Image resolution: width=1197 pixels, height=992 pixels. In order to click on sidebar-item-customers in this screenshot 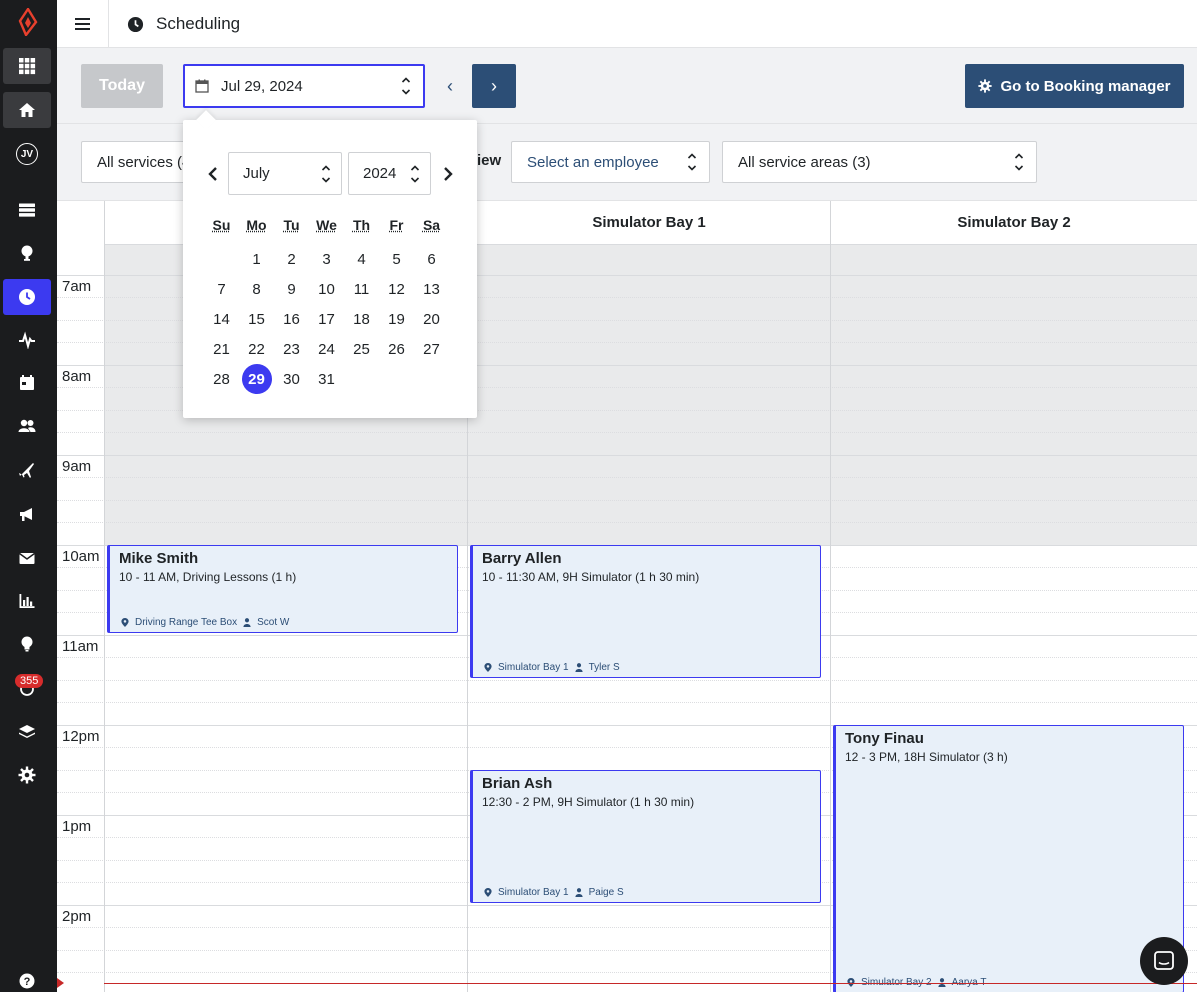, I will do `click(27, 426)`.